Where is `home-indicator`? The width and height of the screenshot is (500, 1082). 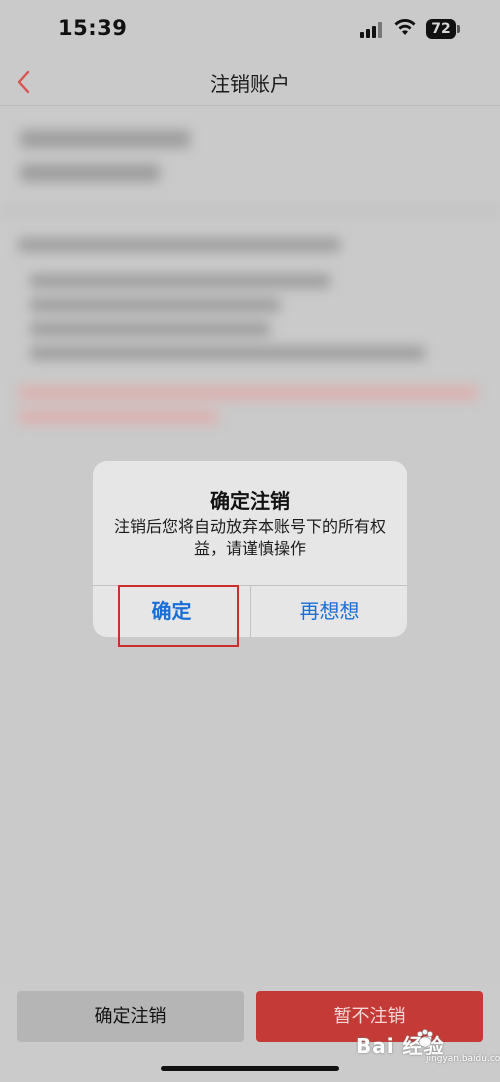
home-indicator is located at coordinates (250, 1068).